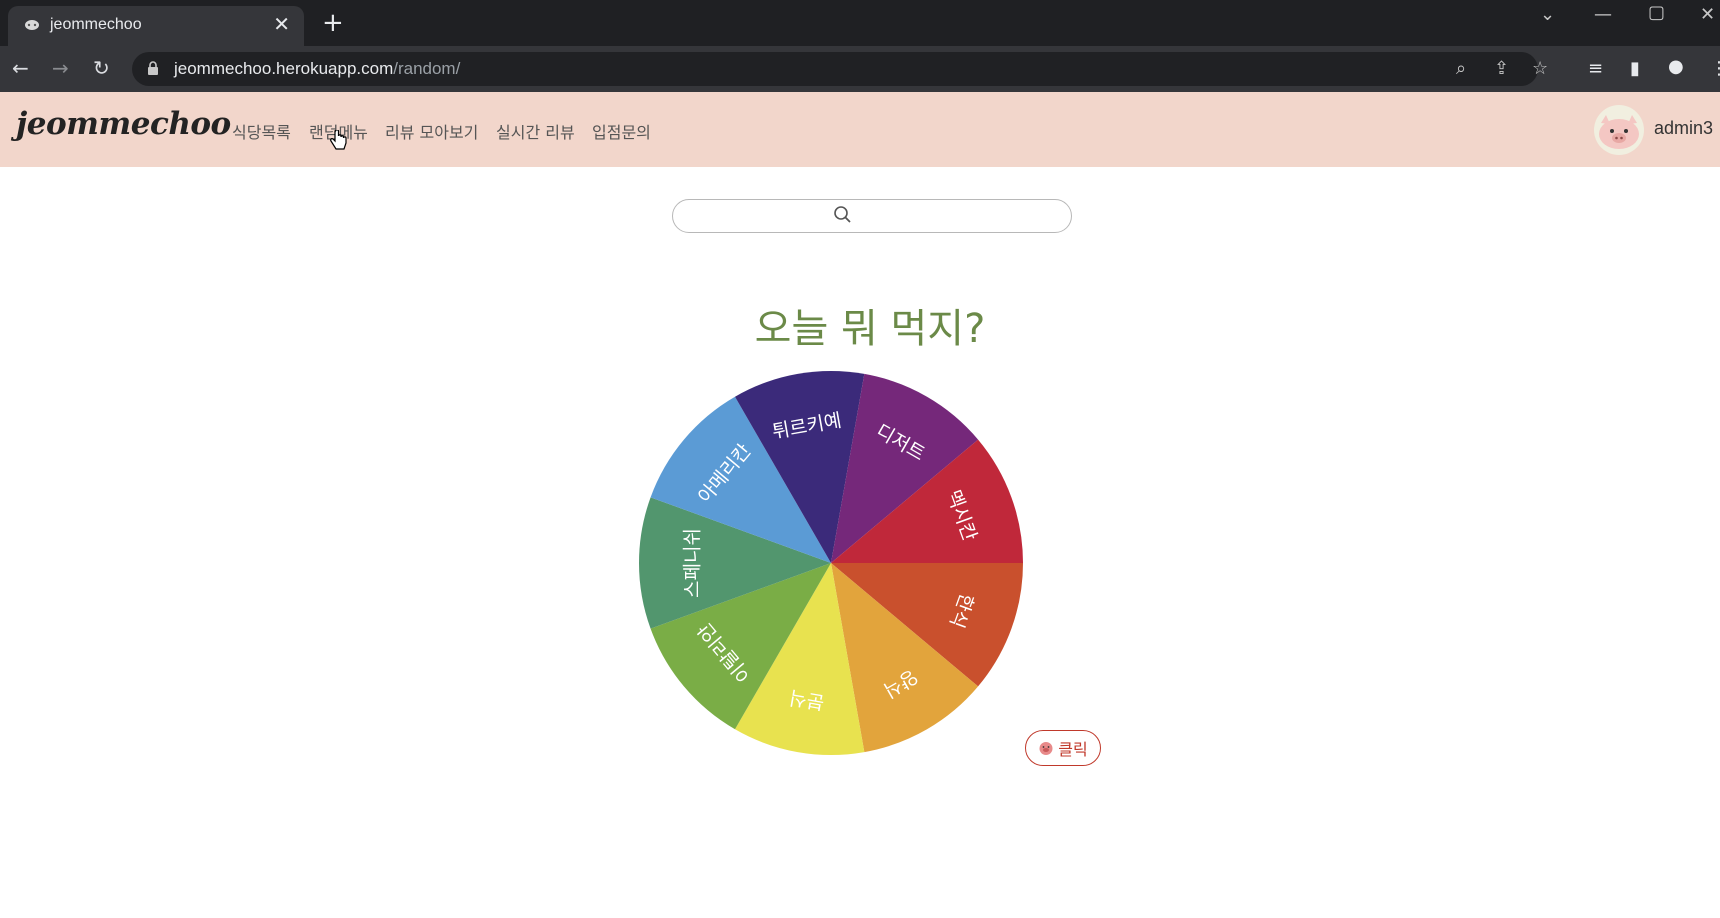  I want to click on media-icon: ≡, so click(1595, 68).